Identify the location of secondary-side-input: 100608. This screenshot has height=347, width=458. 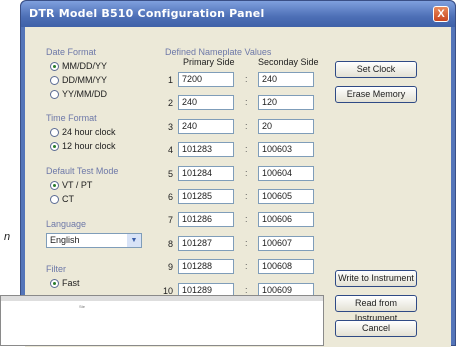
(286, 266).